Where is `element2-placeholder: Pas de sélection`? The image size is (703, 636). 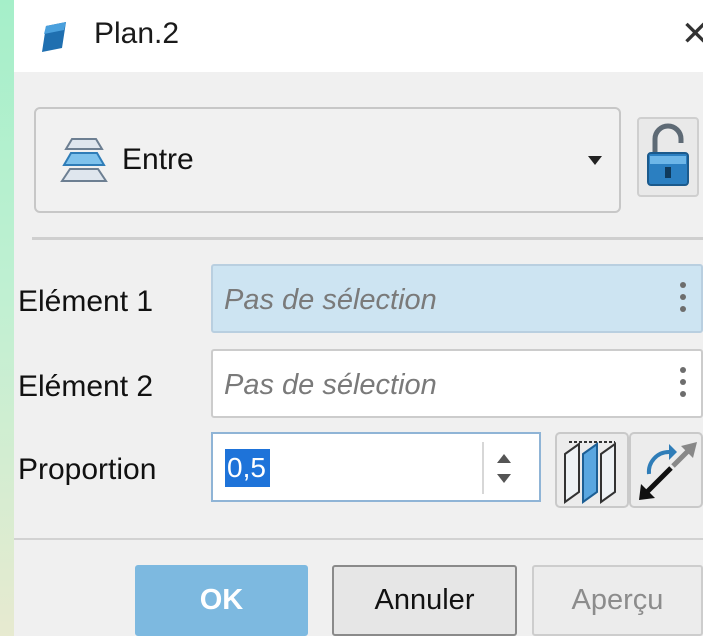
element2-placeholder: Pas de sélection is located at coordinates (330, 385).